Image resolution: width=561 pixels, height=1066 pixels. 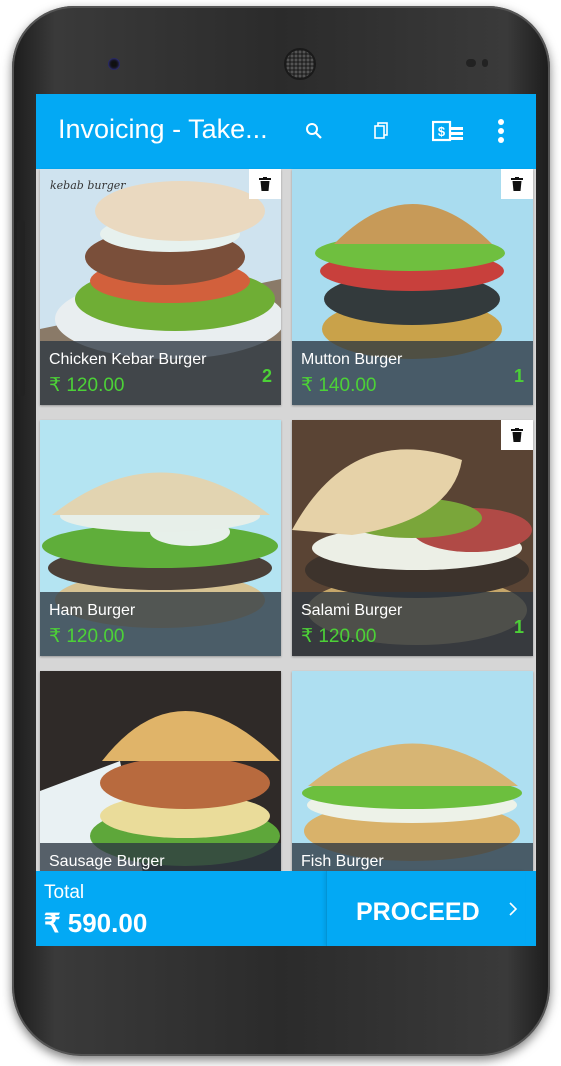 I want to click on app-bar: Invoicing - Take... $, so click(x=286, y=131).